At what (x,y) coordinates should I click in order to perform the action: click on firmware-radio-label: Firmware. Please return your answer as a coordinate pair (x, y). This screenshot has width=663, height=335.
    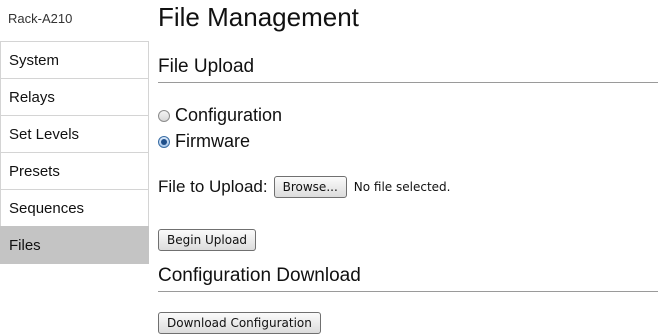
    Looking at the image, I should click on (212, 141).